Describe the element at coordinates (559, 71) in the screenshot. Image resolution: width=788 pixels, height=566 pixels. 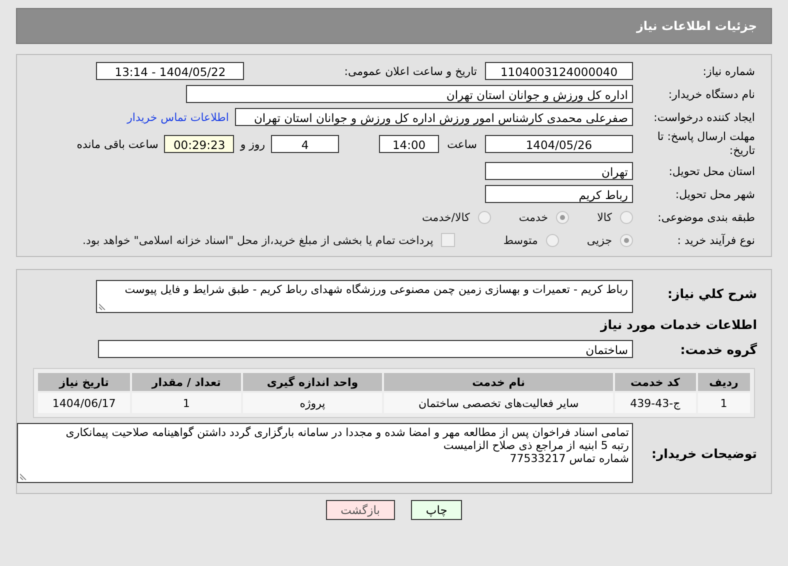
I see `need-number-field: 1104003124000040` at that location.